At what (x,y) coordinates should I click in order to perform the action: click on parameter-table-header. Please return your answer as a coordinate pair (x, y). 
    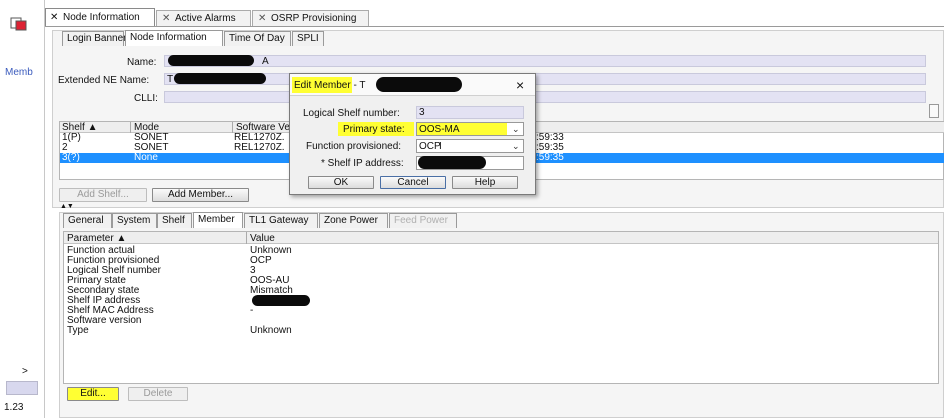
    Looking at the image, I should click on (501, 238).